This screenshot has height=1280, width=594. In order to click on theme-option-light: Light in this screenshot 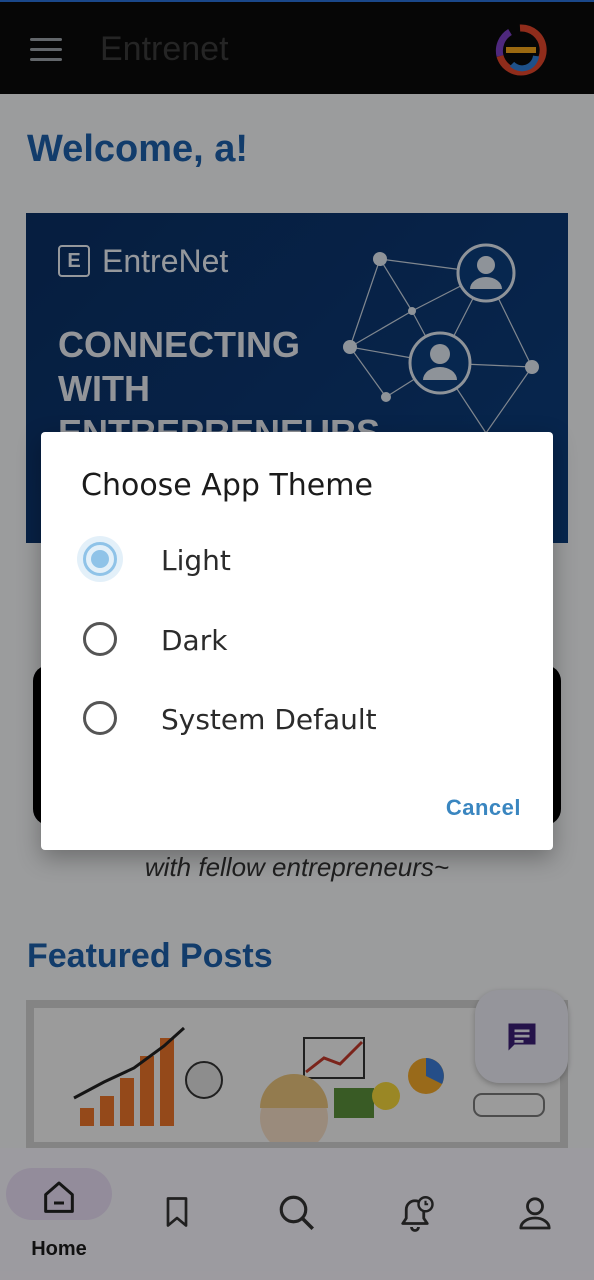, I will do `click(297, 561)`.